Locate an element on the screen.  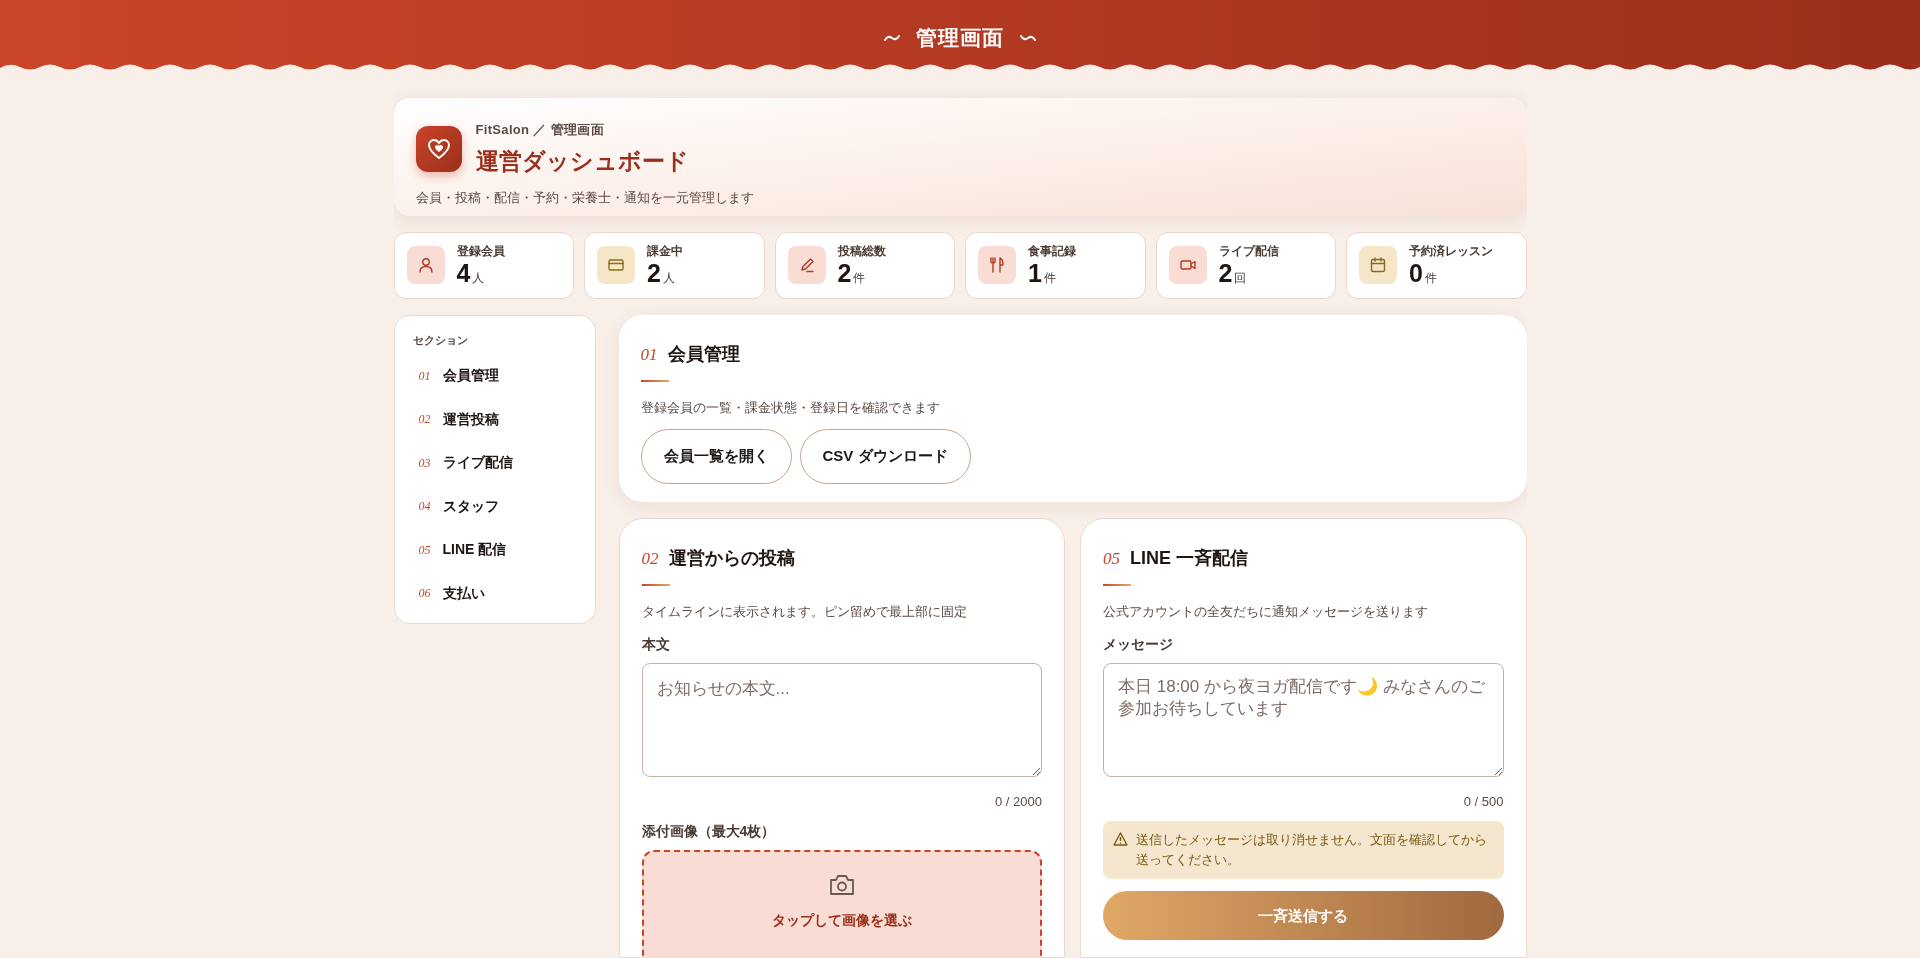
credit-card-icon is located at coordinates (616, 265).